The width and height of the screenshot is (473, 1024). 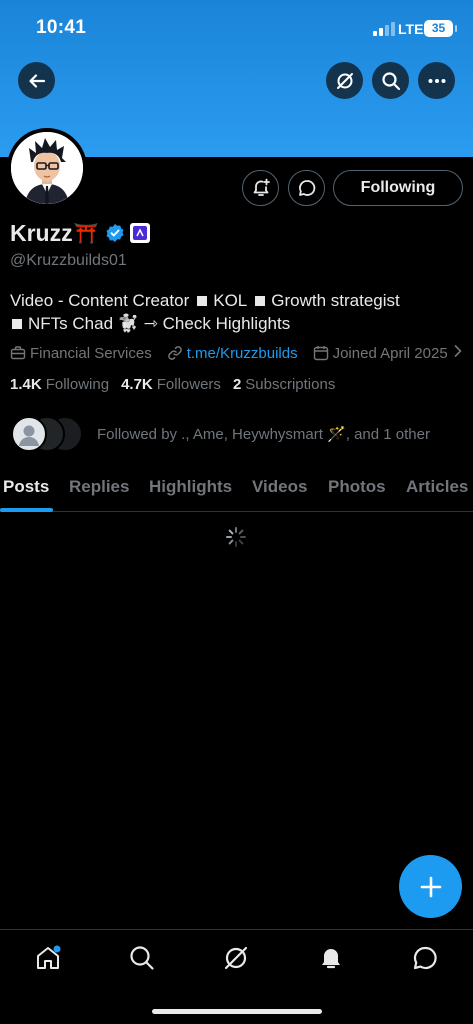 I want to click on battery-icon: 35, so click(x=440, y=28).